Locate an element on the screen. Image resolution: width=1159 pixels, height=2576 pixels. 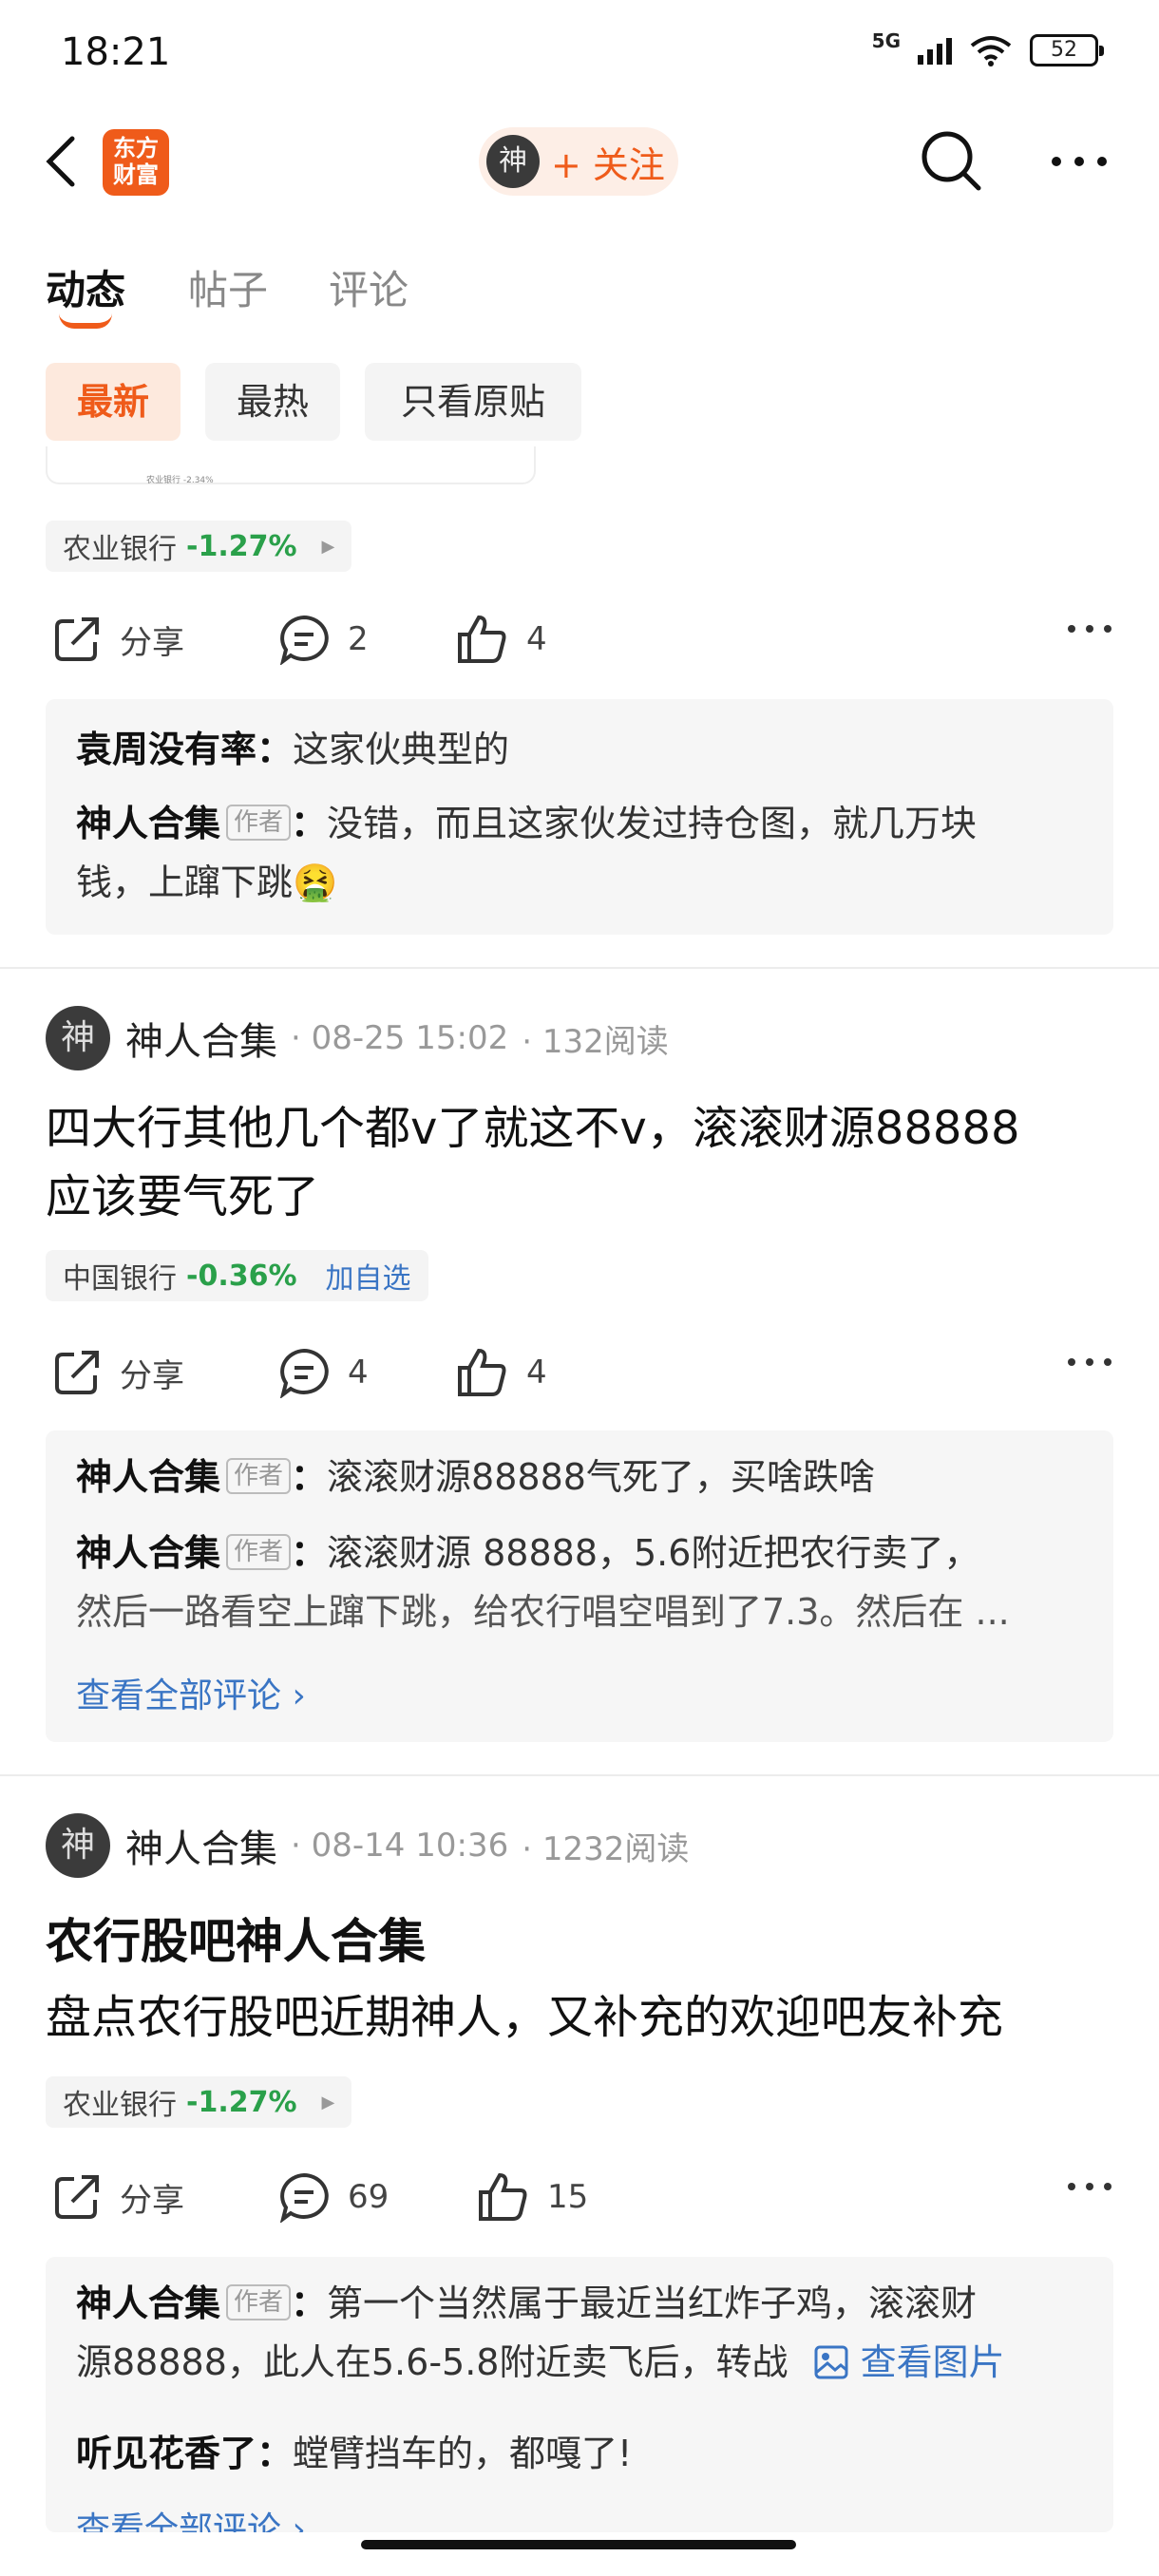
wifi-icon is located at coordinates (991, 51).